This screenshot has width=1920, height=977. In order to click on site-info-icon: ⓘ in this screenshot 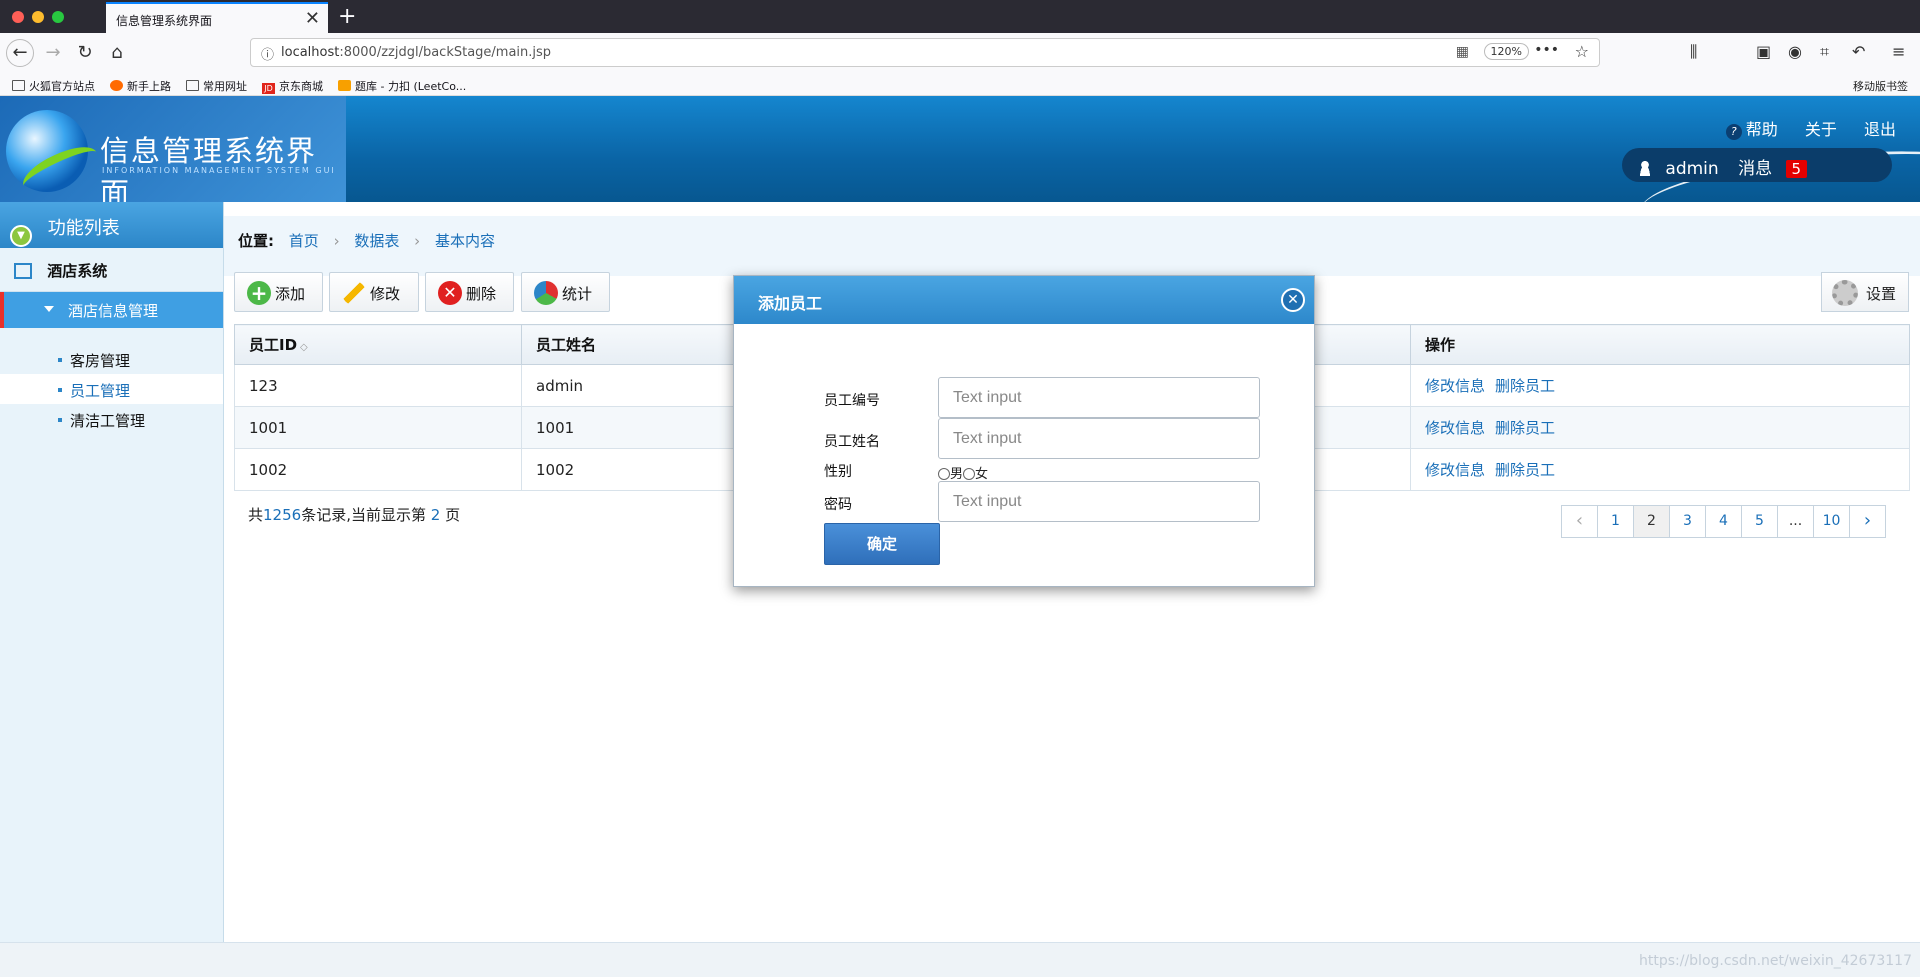, I will do `click(267, 53)`.